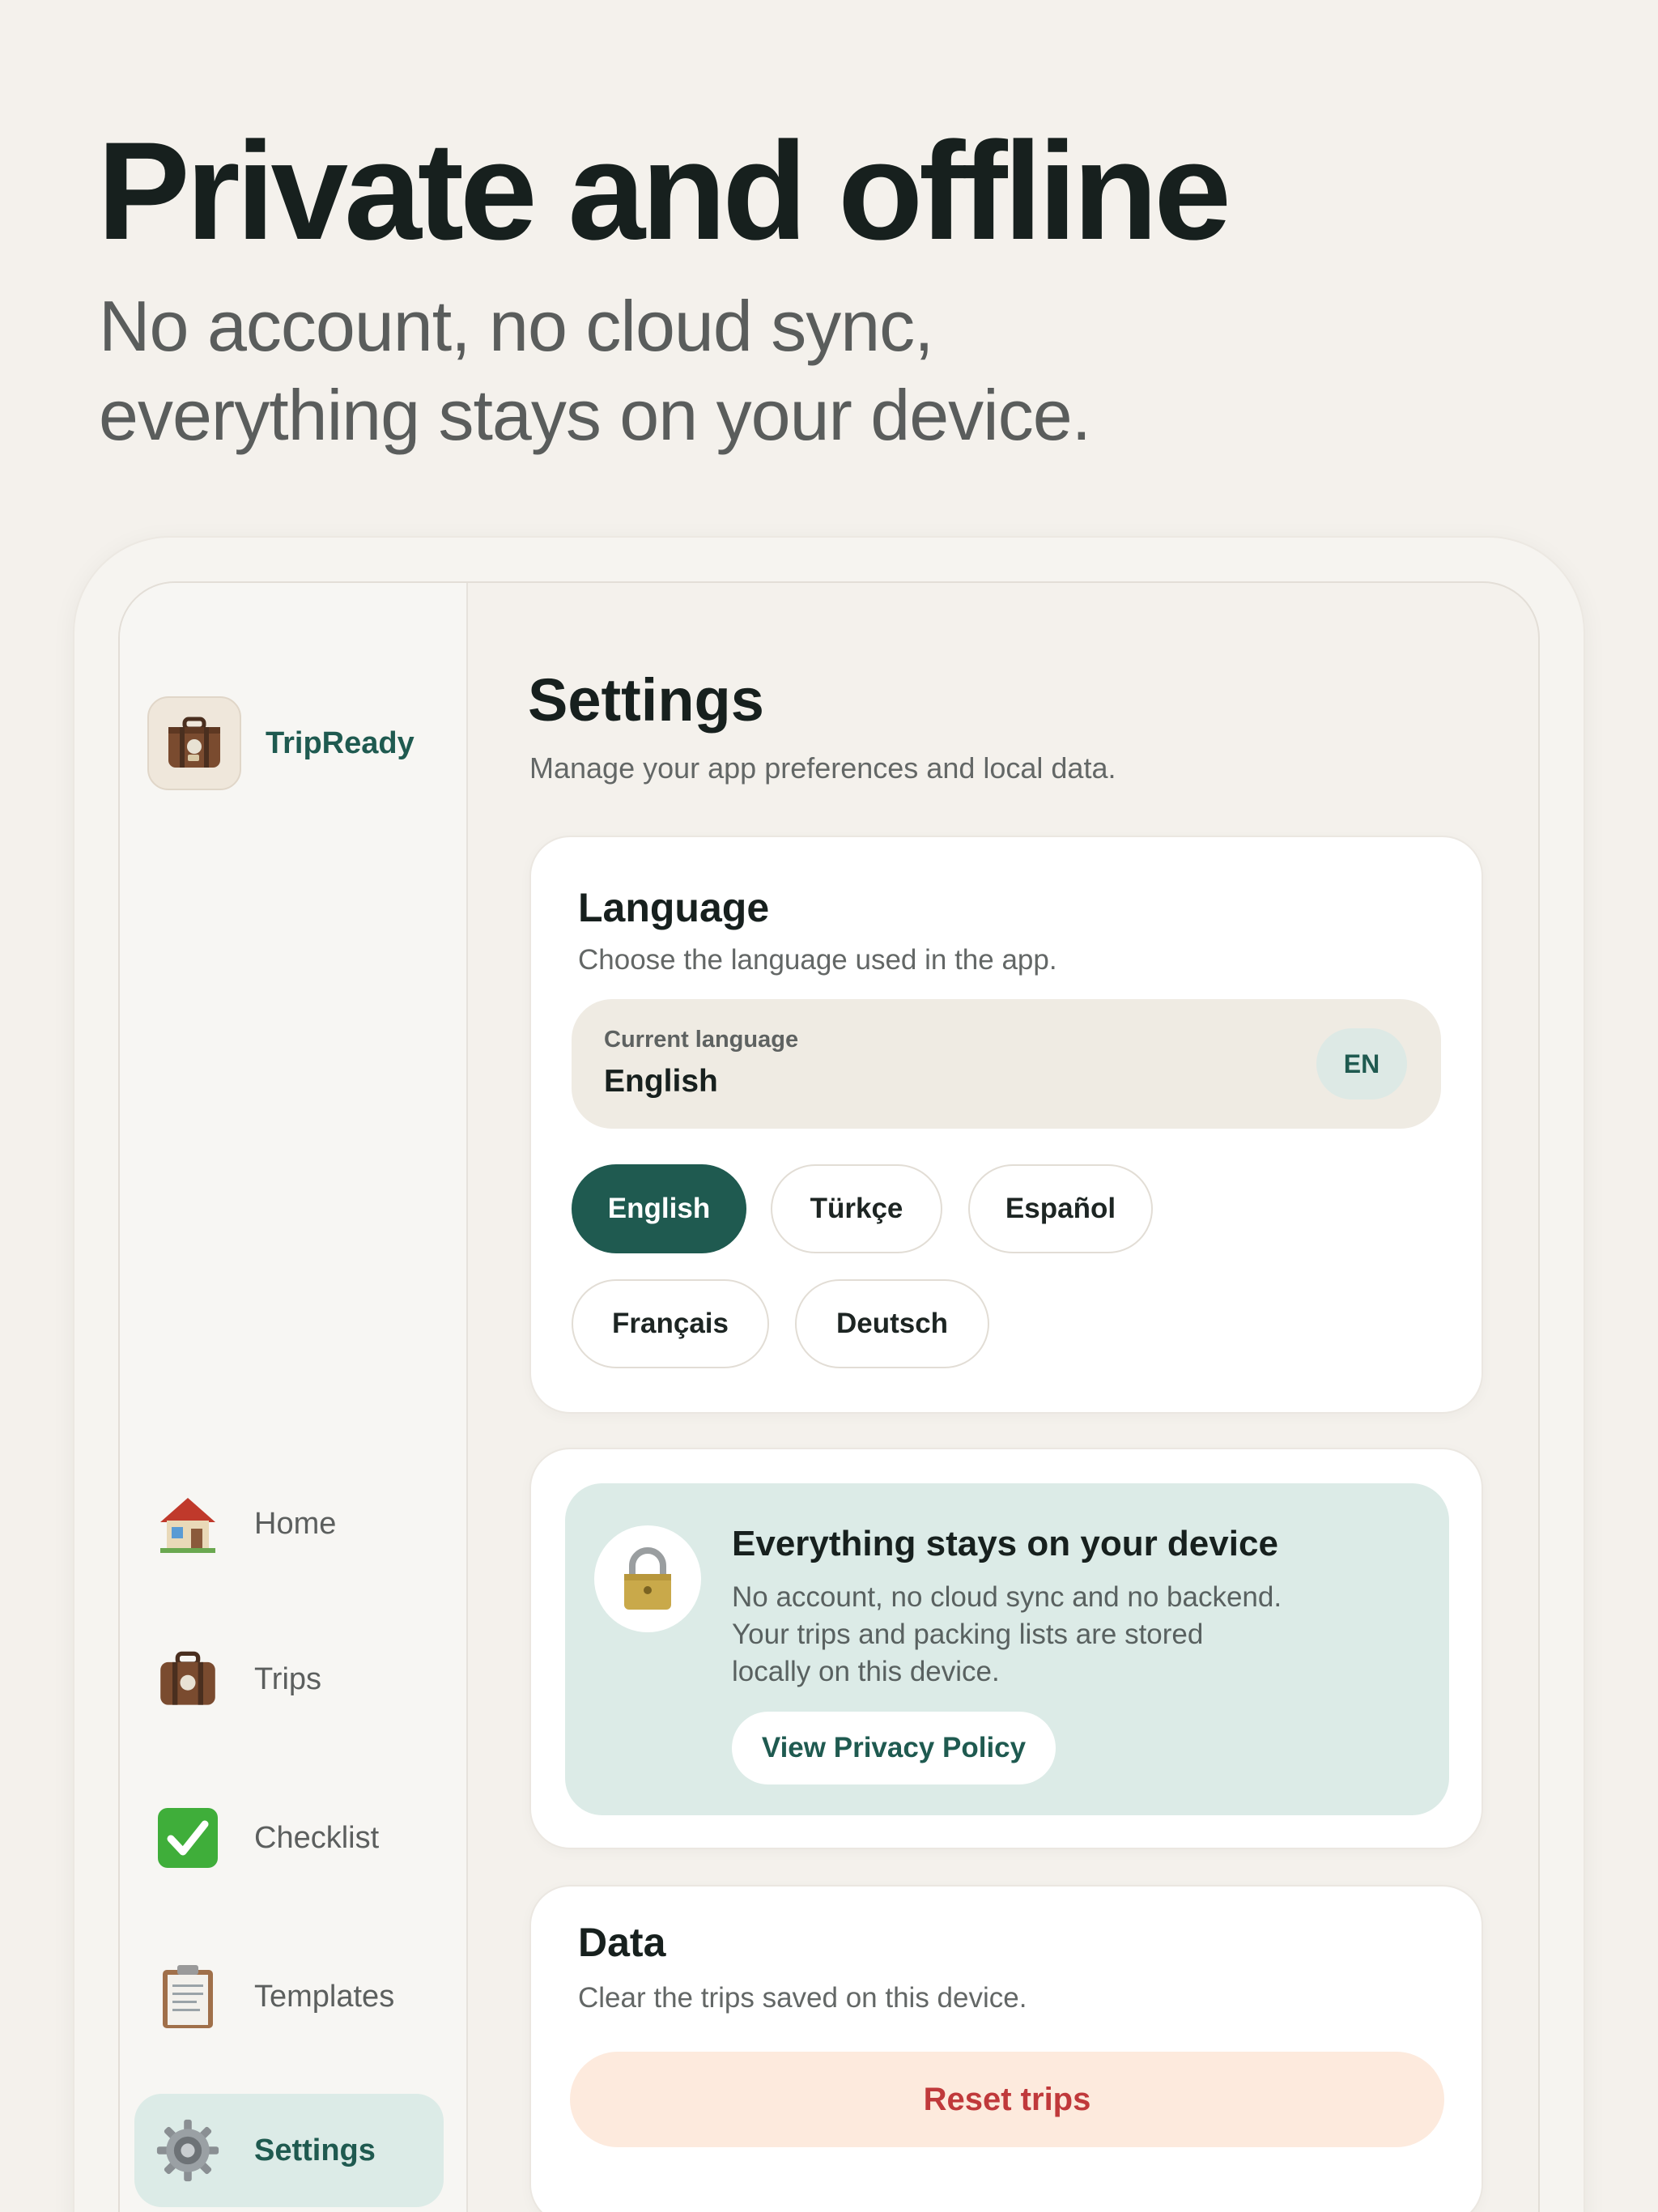  Describe the element at coordinates (1060, 1209) in the screenshot. I see `language-option-spanish: Español` at that location.